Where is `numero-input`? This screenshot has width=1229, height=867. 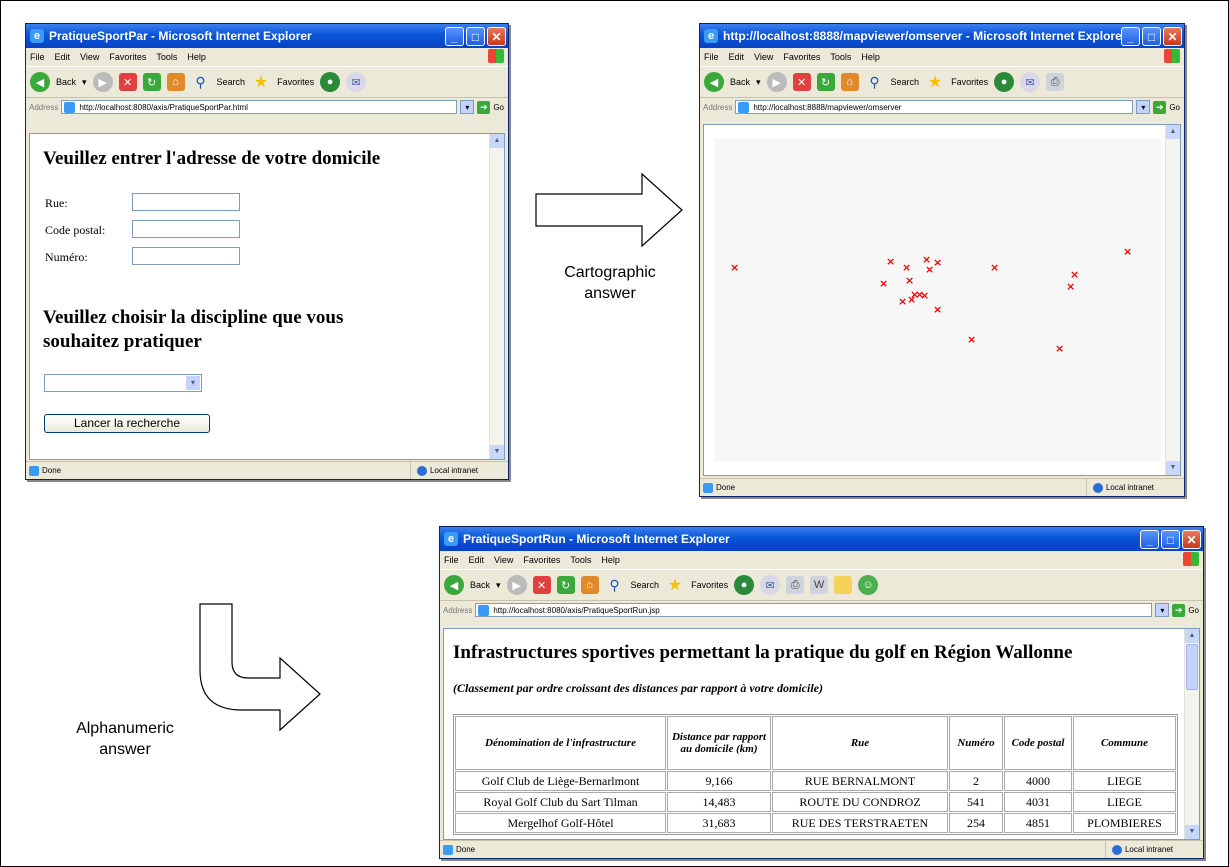
numero-input is located at coordinates (186, 256).